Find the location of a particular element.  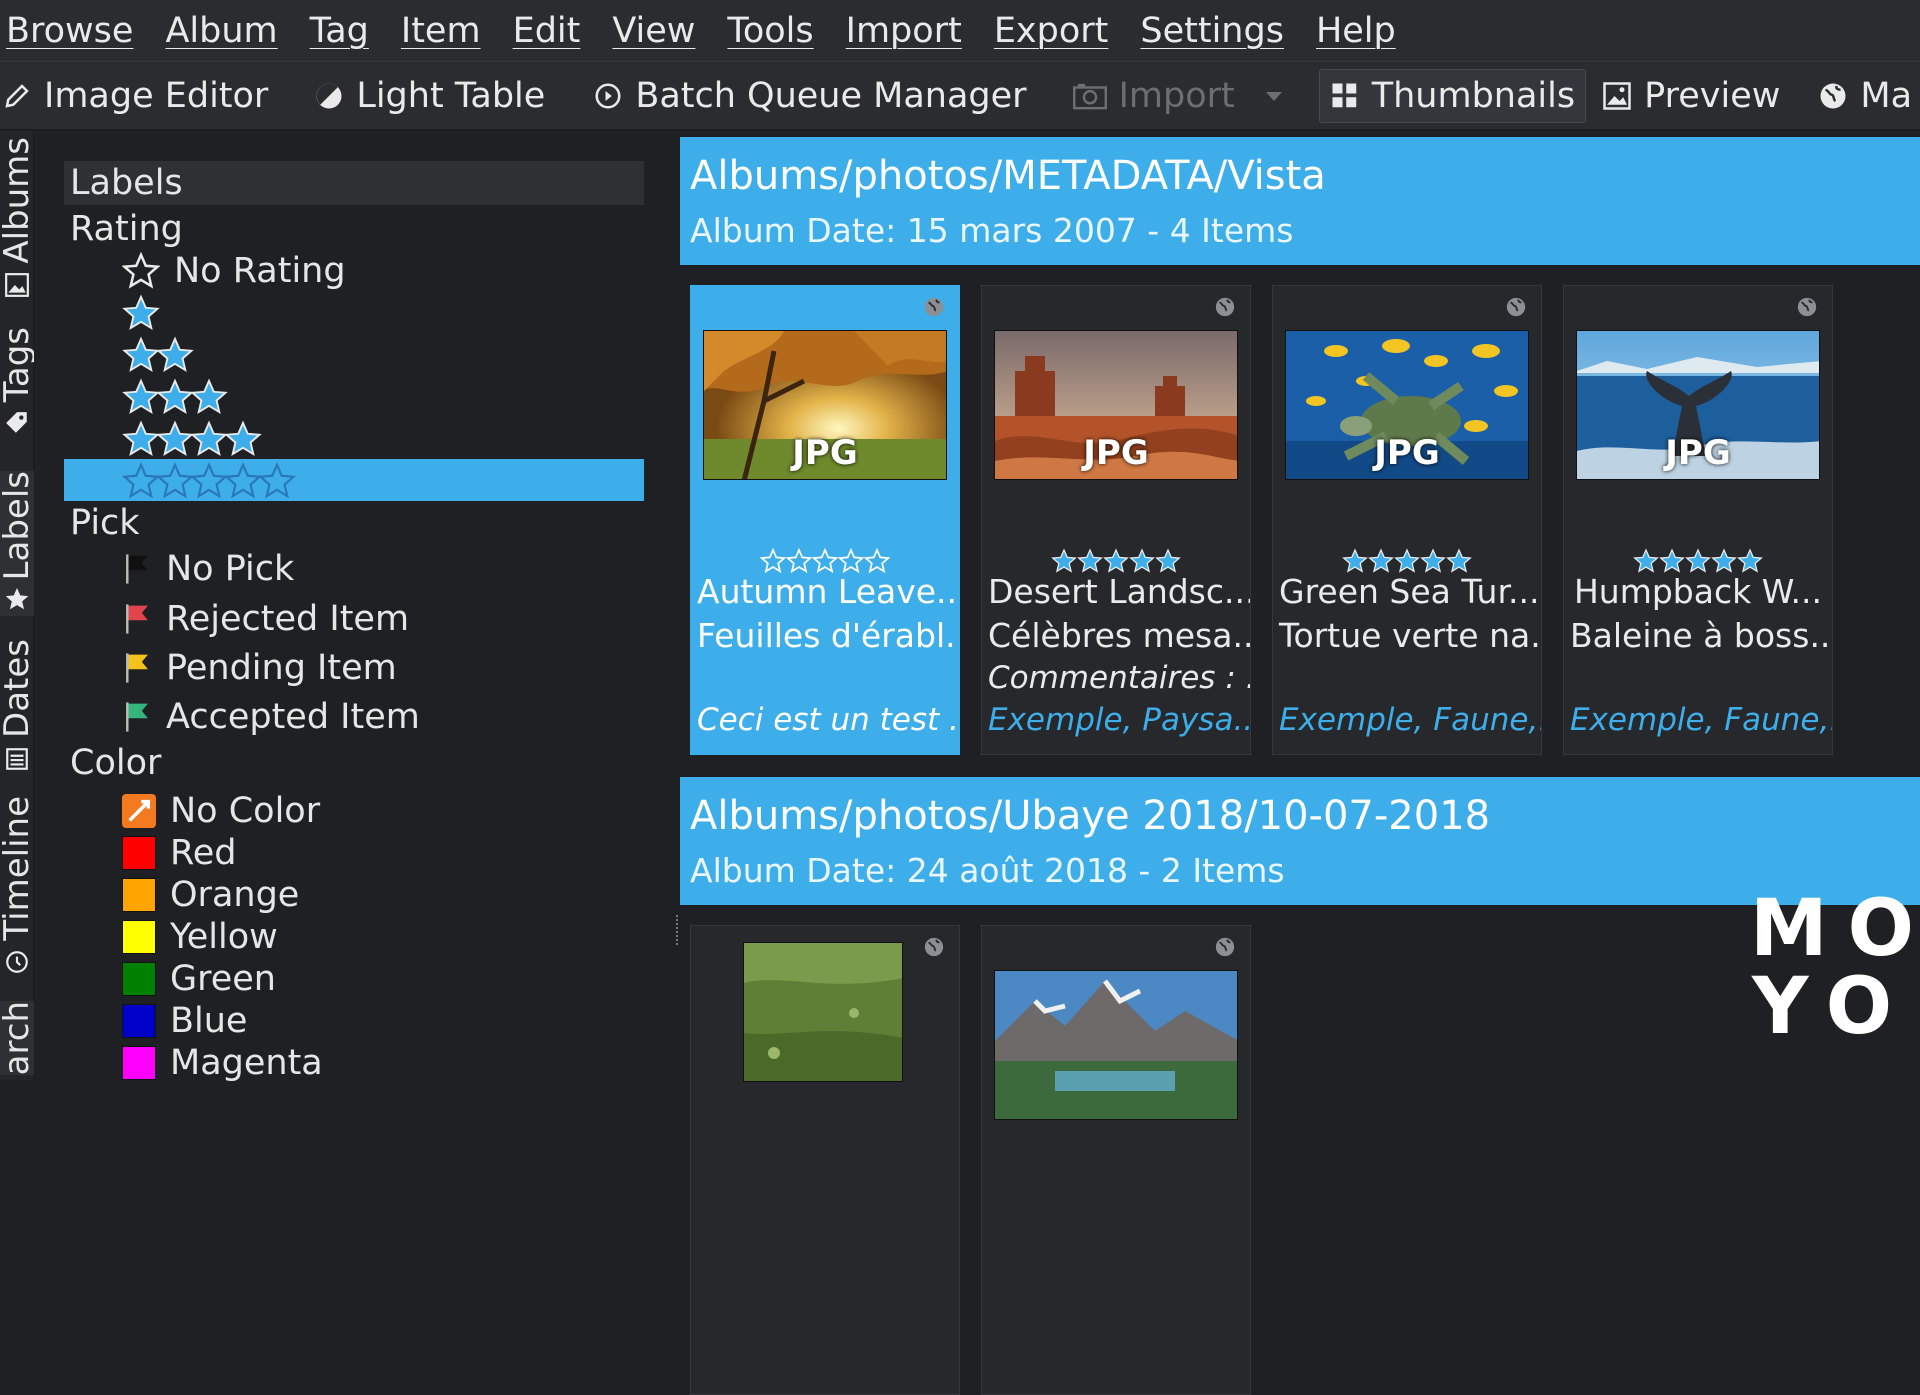

thumbnails-button: Thumbnails is located at coordinates (1452, 95).